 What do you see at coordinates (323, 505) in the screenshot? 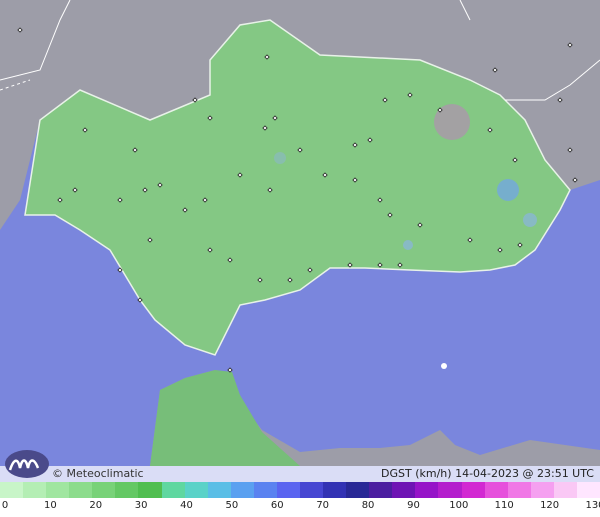
I see `scale-label: 70` at bounding box center [323, 505].